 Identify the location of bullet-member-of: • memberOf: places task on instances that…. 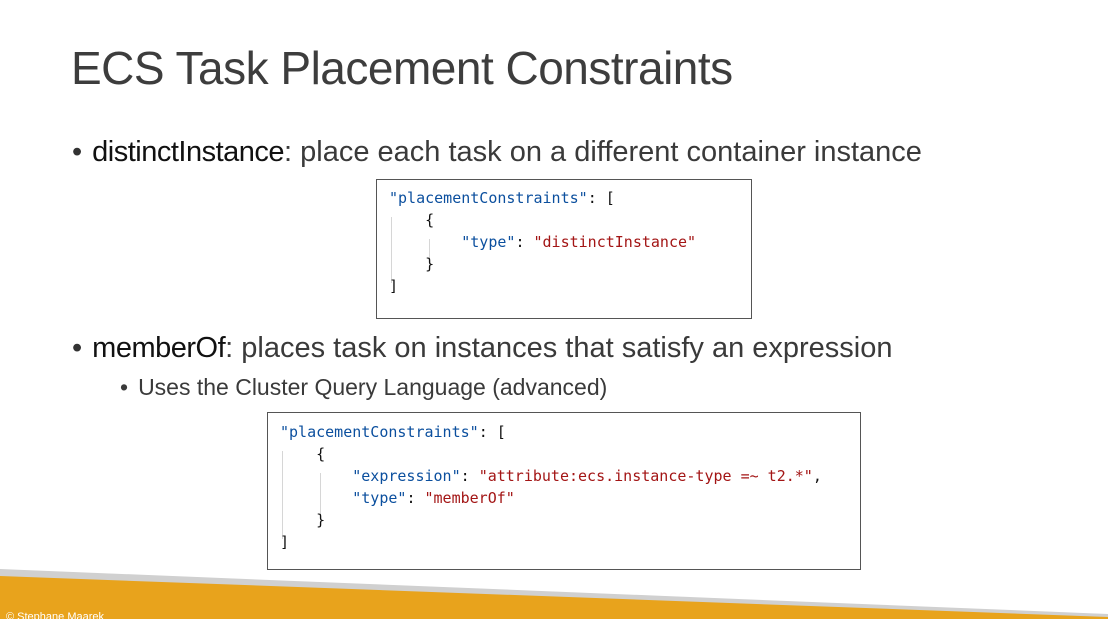
(482, 348).